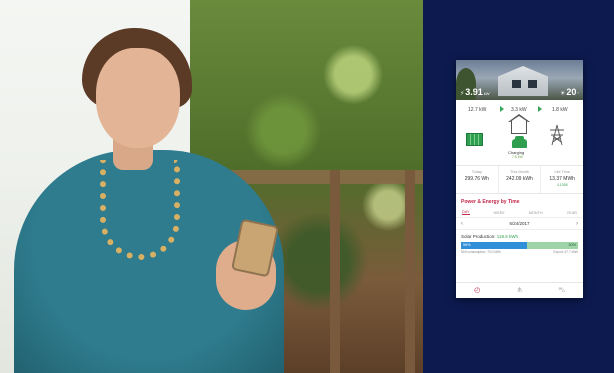  I want to click on energy-flow-diagram: 12.7 kW 3.3 kW 1.8 kW Charging 7.6 kW, so click(519, 133).